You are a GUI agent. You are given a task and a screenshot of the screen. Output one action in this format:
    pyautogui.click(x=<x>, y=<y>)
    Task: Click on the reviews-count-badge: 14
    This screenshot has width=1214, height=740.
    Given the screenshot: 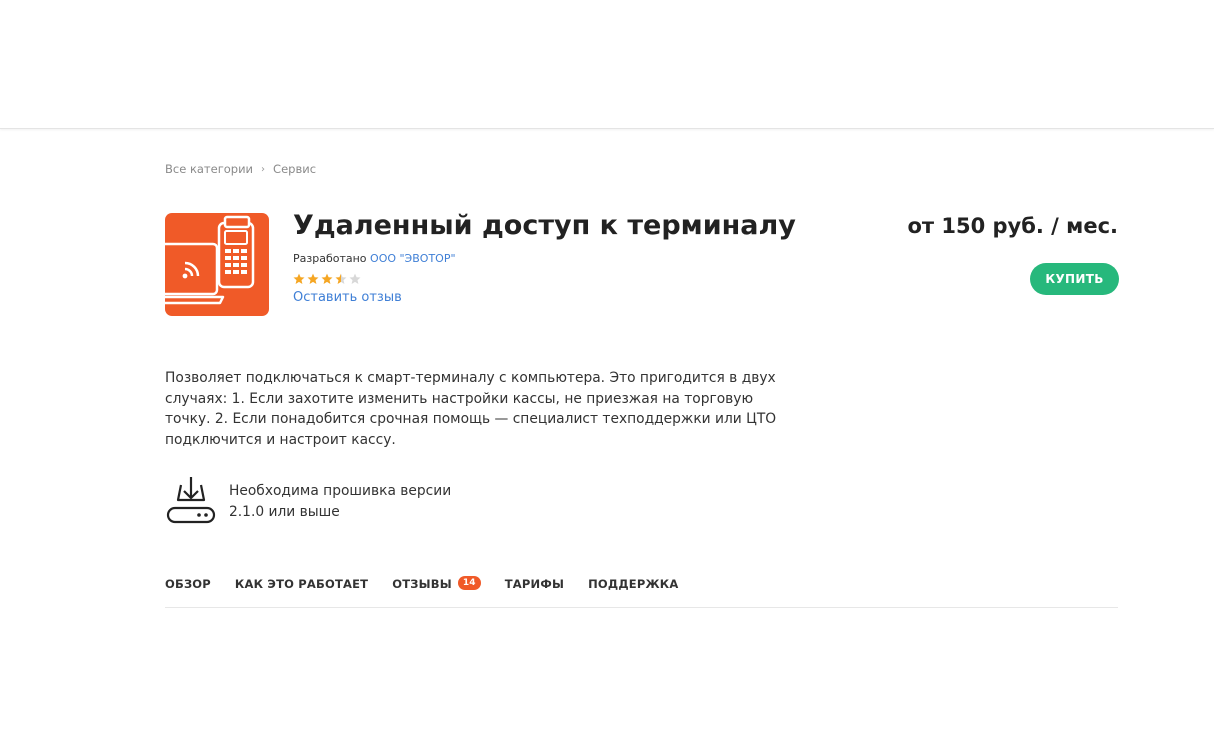 What is the action you would take?
    pyautogui.click(x=469, y=583)
    